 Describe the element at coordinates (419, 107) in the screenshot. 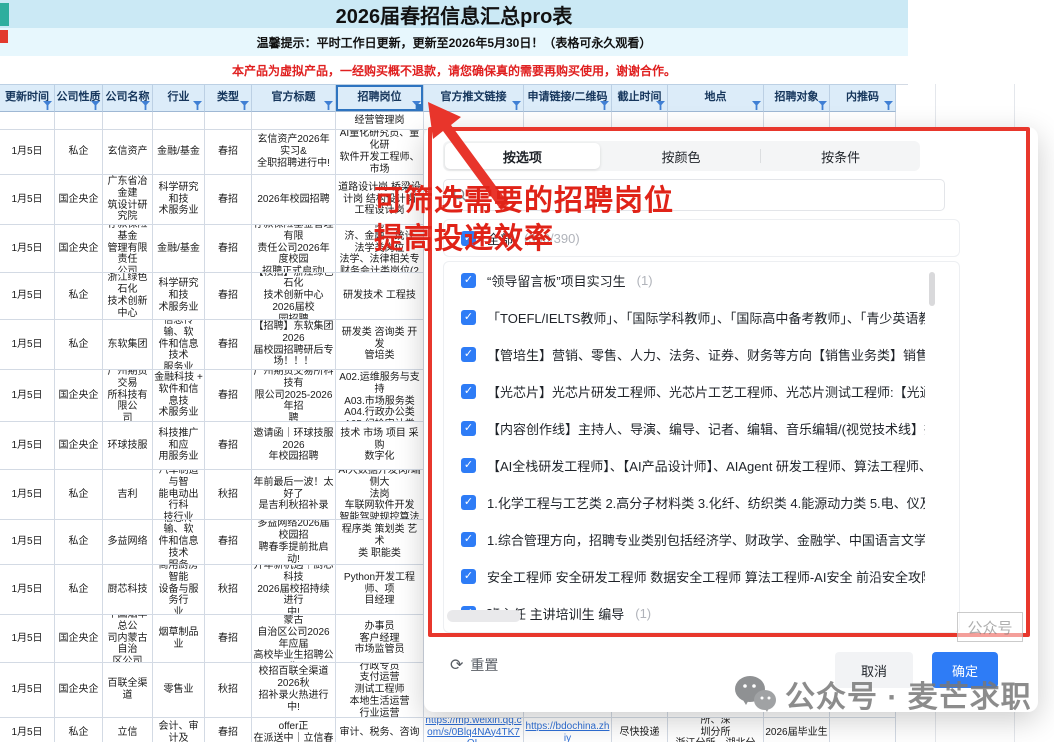

I see `active-filter-marker` at that location.